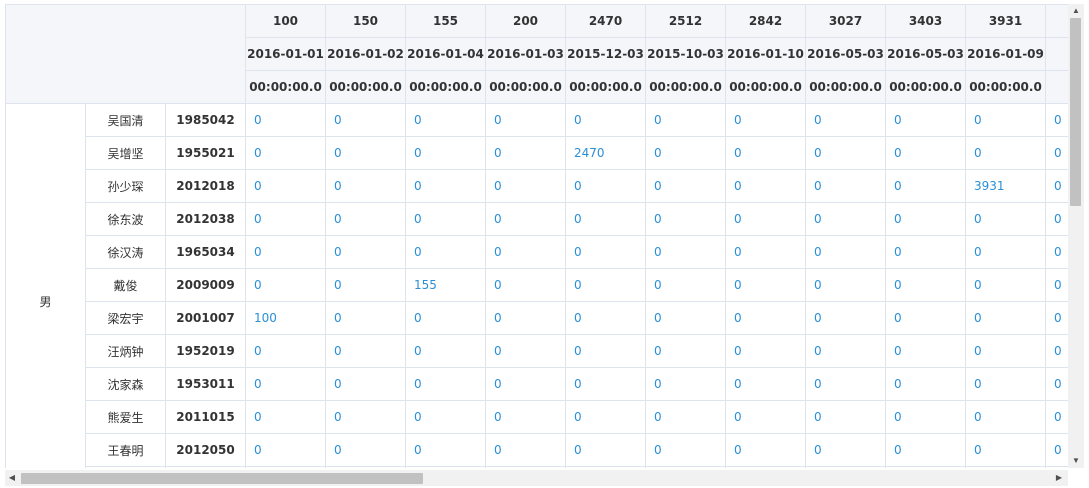 The width and height of the screenshot is (1089, 488). I want to click on vertical-scroll-thumb, so click(1075, 112).